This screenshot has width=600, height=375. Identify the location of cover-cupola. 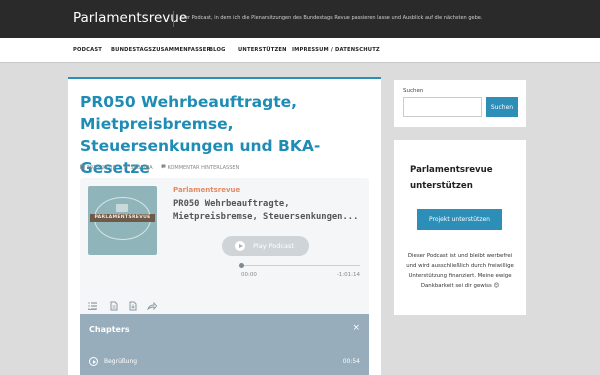
(122, 208).